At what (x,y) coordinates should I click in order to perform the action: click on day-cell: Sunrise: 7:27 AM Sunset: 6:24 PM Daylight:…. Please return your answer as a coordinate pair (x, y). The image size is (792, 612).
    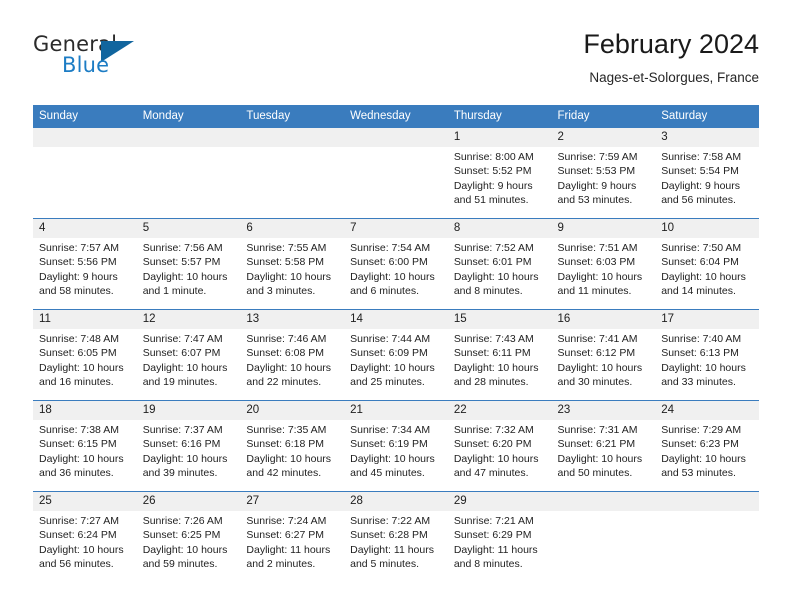
    Looking at the image, I should click on (85, 546).